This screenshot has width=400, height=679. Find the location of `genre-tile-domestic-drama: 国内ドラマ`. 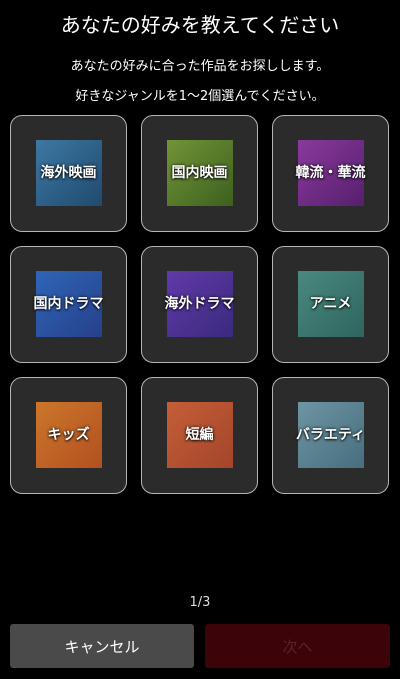

genre-tile-domestic-drama: 国内ドラマ is located at coordinates (68, 304).